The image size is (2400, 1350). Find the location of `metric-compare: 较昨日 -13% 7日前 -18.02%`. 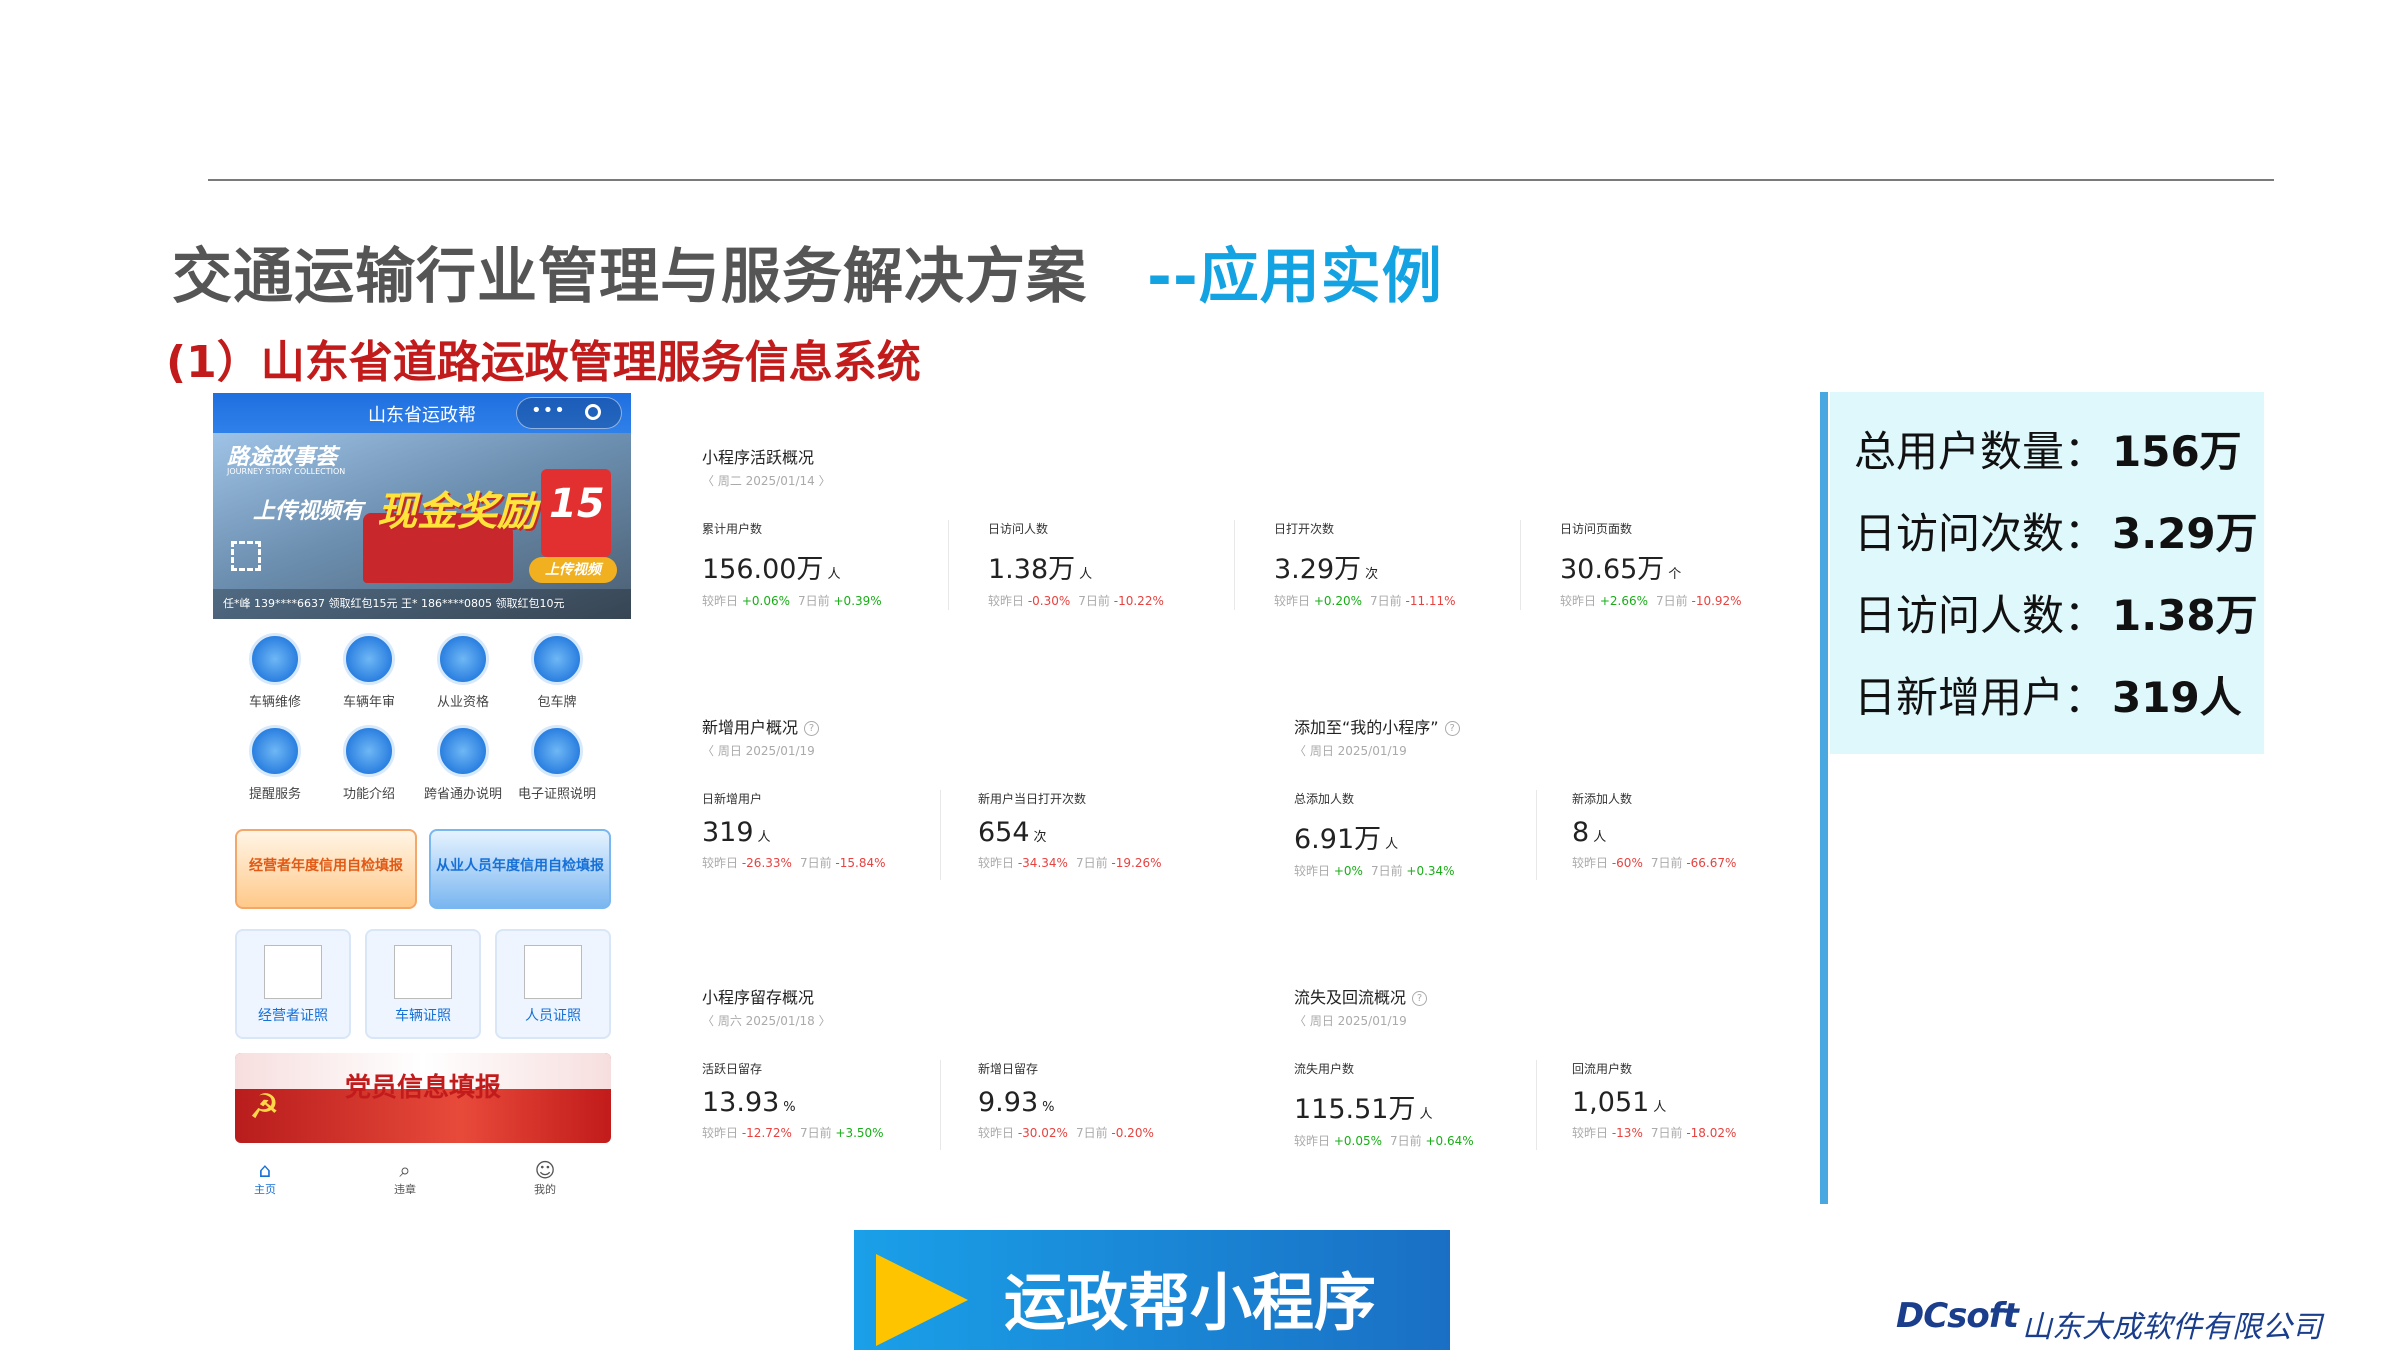

metric-compare: 较昨日 -13% 7日前 -18.02% is located at coordinates (1707, 1132).